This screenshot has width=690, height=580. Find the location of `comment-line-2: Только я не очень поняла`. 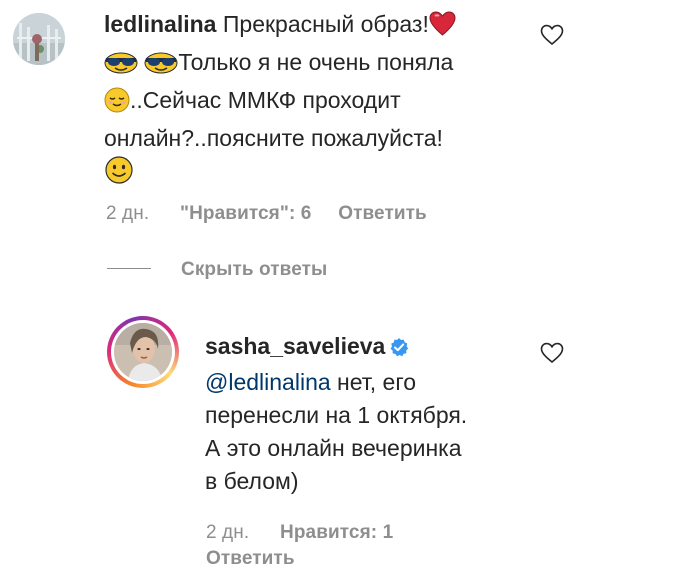

comment-line-2: Только я не очень поняла is located at coordinates (314, 65).